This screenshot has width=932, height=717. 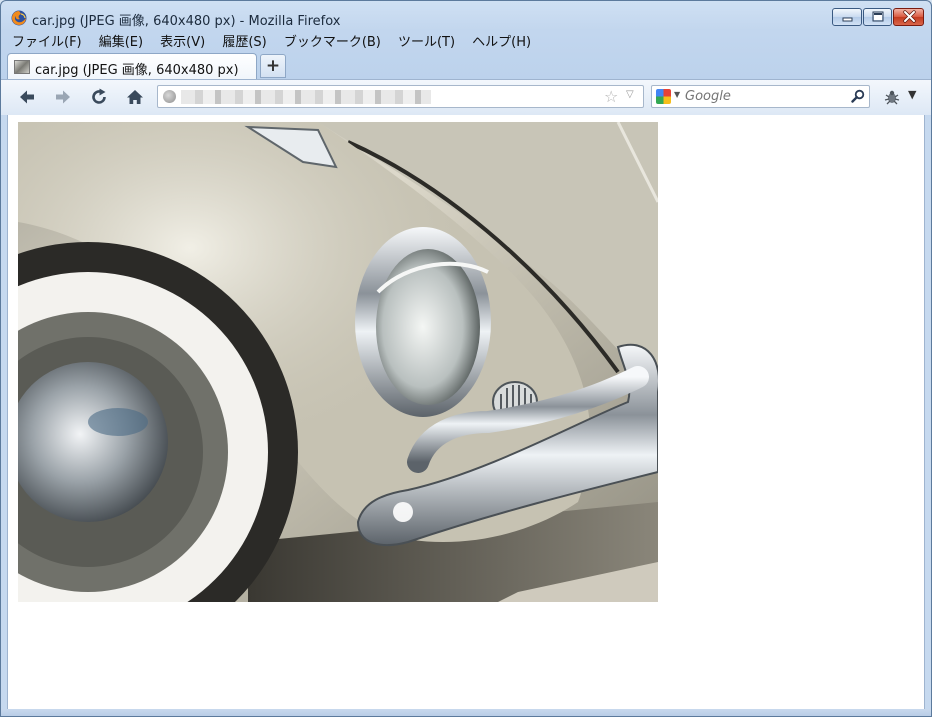 I want to click on tab-car-image: car.jpg (JPEG 画像, 640x480 px), so click(x=132, y=66).